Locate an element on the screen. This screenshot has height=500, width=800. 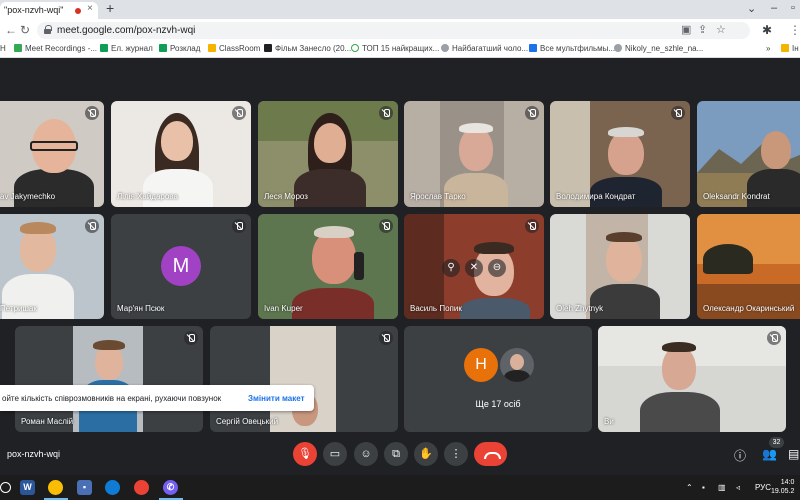
minimize-icon: – is located at coordinates (774, 8).